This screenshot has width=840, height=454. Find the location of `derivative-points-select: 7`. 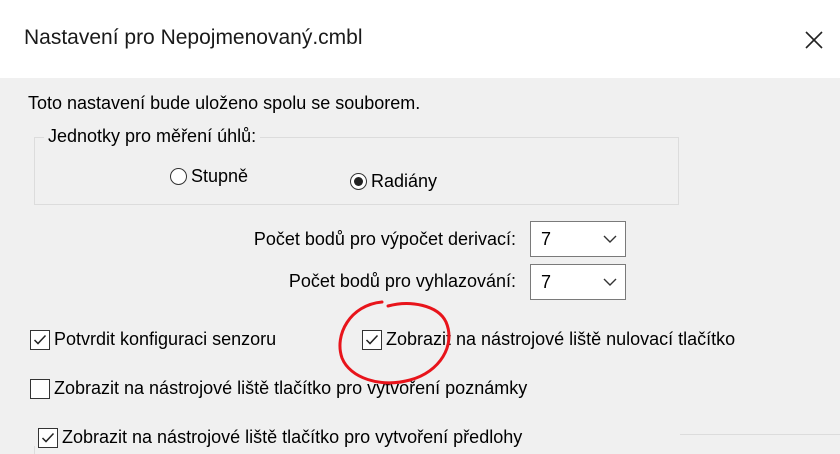

derivative-points-select: 7 is located at coordinates (578, 239).